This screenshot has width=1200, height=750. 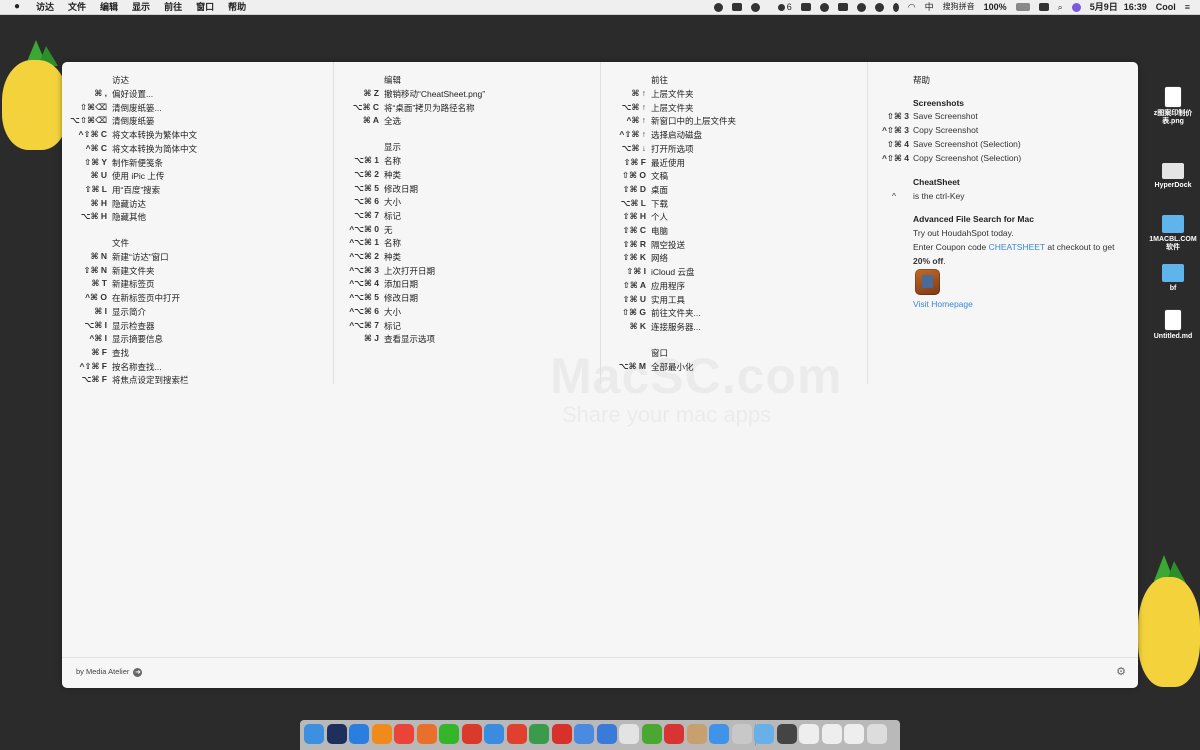 I want to click on battery-icon, so click(x=1022, y=7).